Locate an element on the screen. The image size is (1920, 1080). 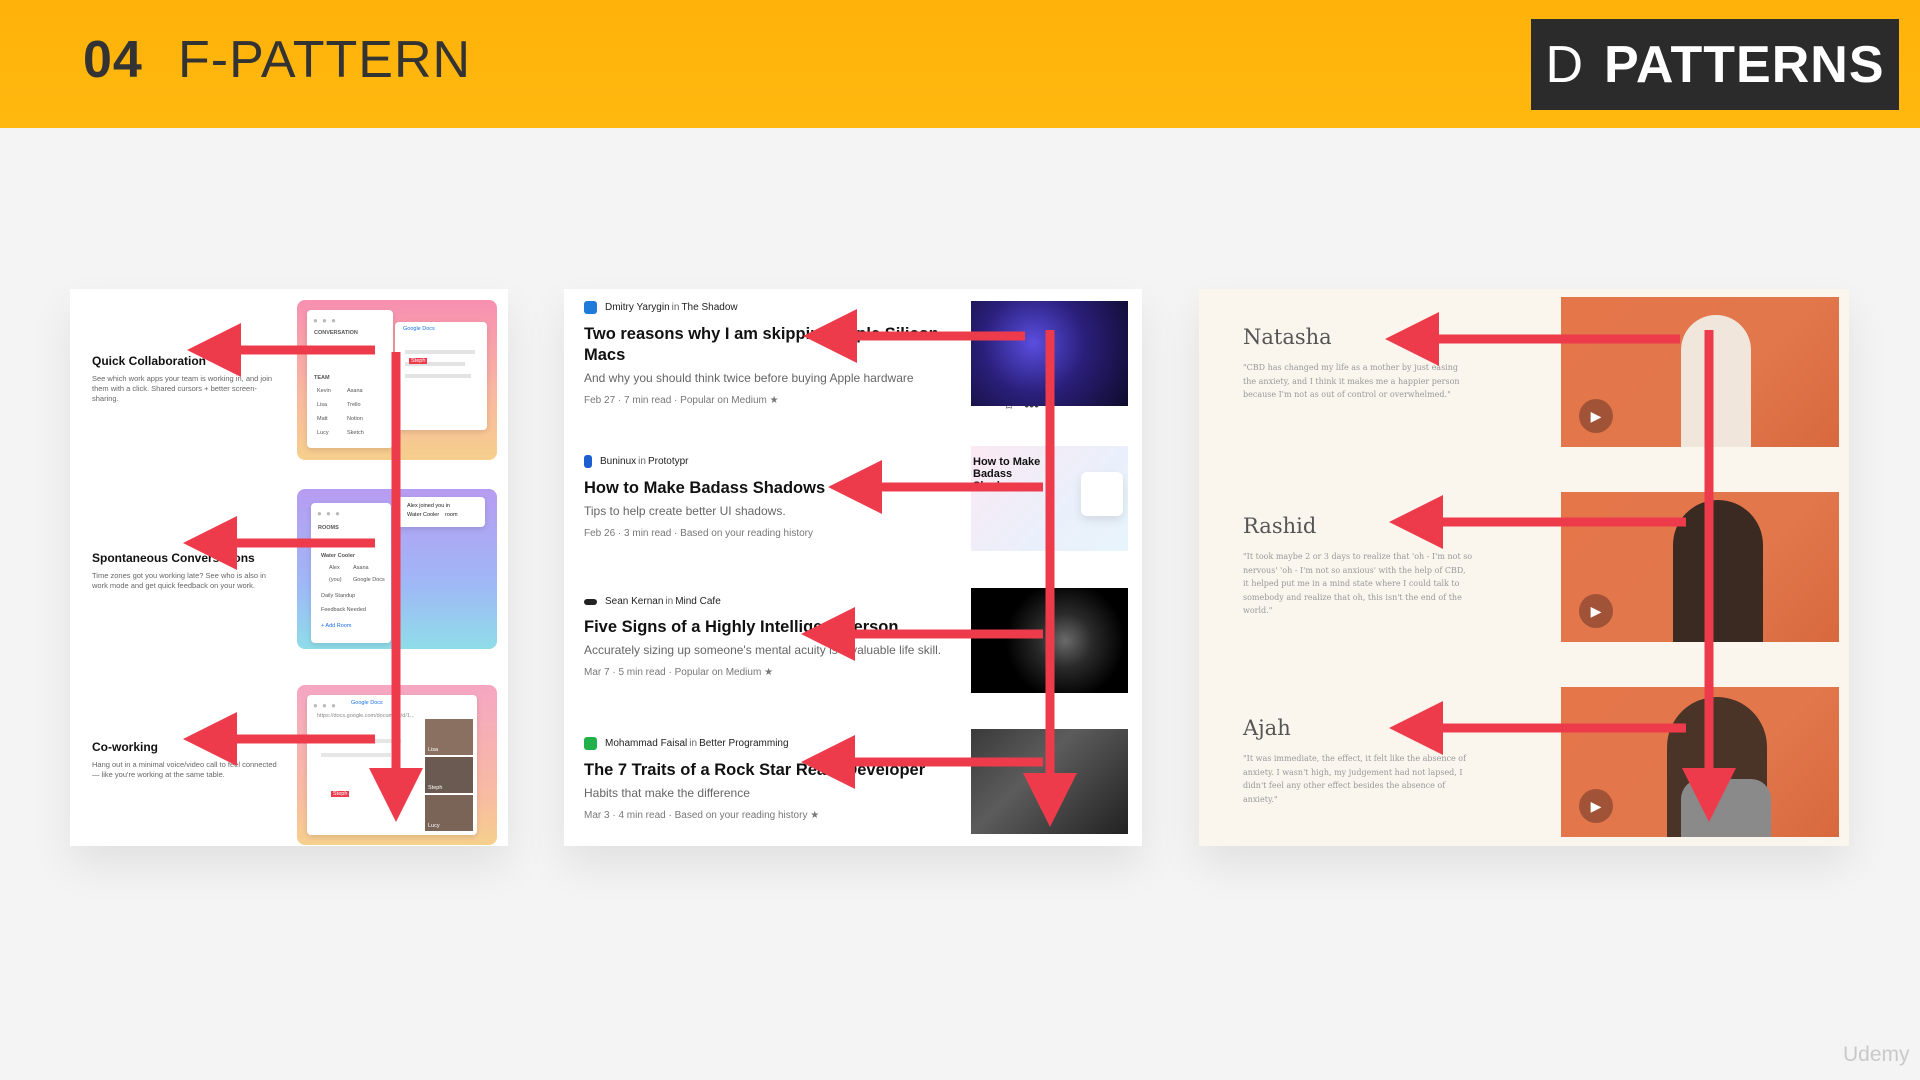
article-meta: Mar 7 · 5 min read · Popular on Medium ★ is located at coordinates (679, 672).